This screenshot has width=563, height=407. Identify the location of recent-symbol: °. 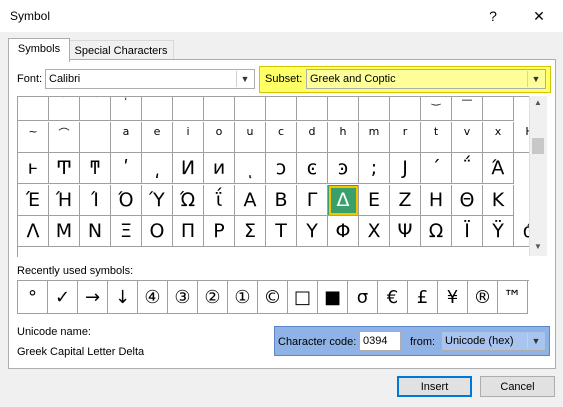
(33, 297).